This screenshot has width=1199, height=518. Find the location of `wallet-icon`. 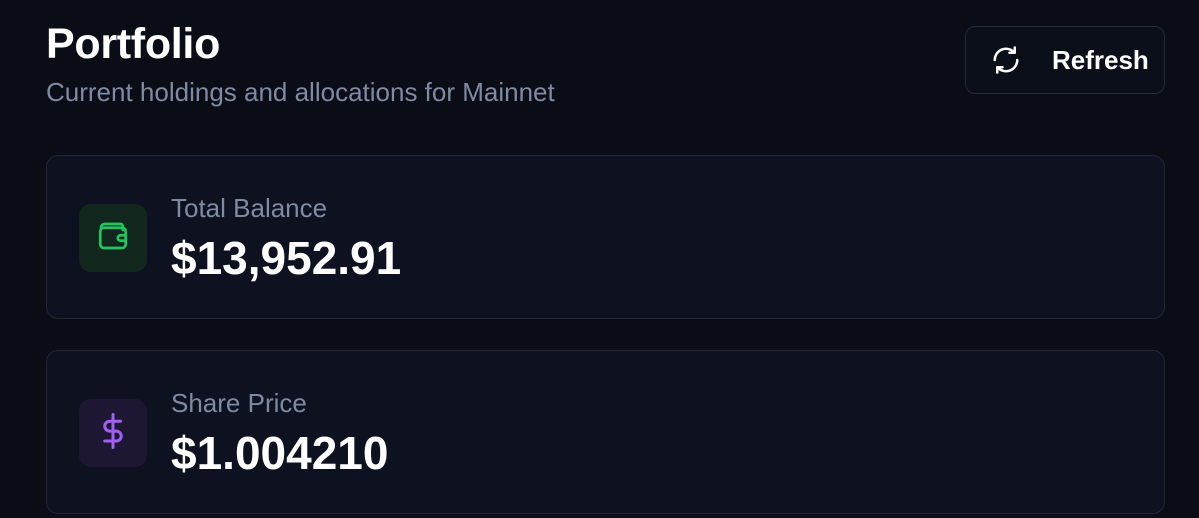

wallet-icon is located at coordinates (113, 238).